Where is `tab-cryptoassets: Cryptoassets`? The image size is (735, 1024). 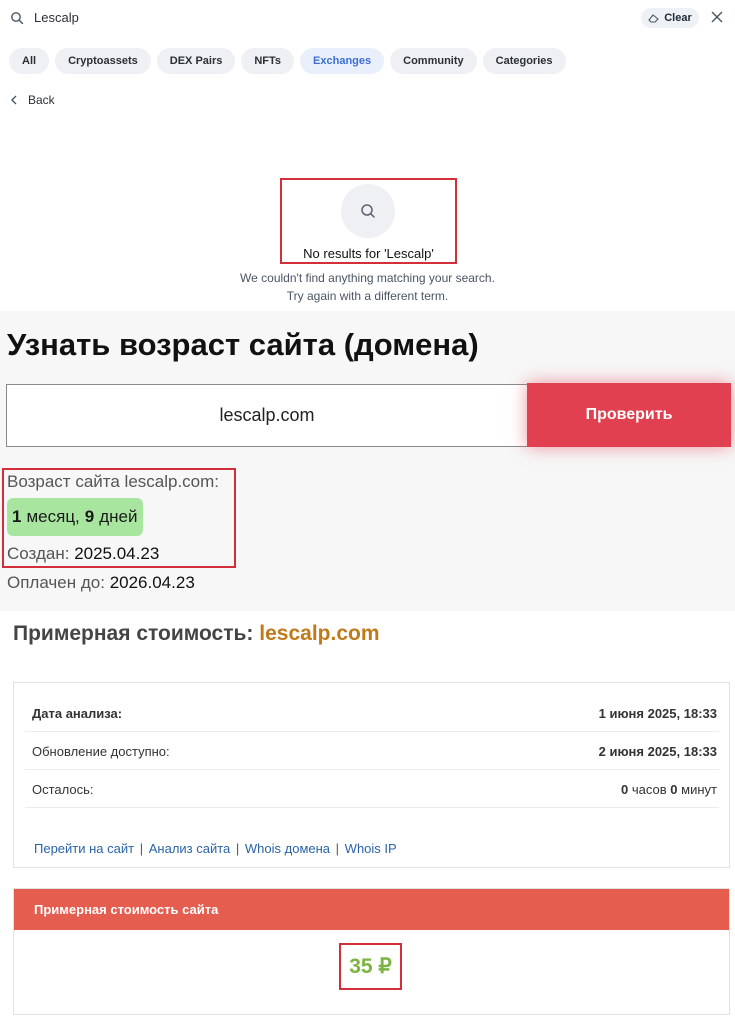 tab-cryptoassets: Cryptoassets is located at coordinates (103, 61).